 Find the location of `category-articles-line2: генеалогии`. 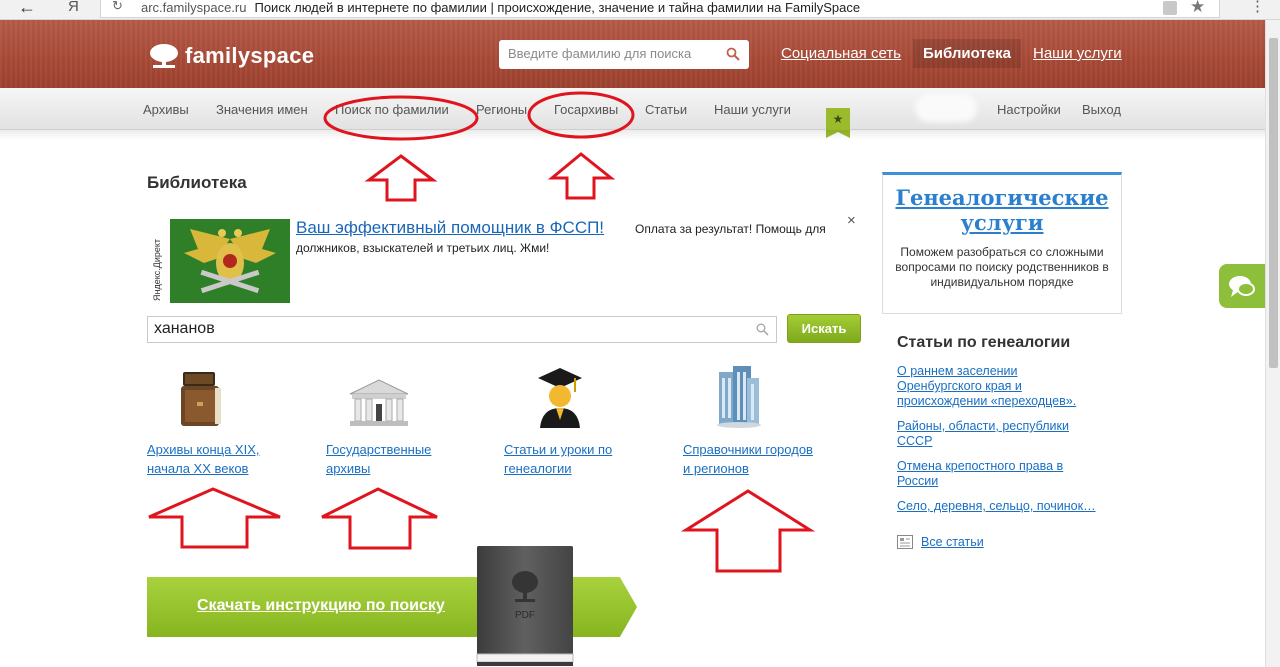

category-articles-line2: генеалогии is located at coordinates (538, 468).